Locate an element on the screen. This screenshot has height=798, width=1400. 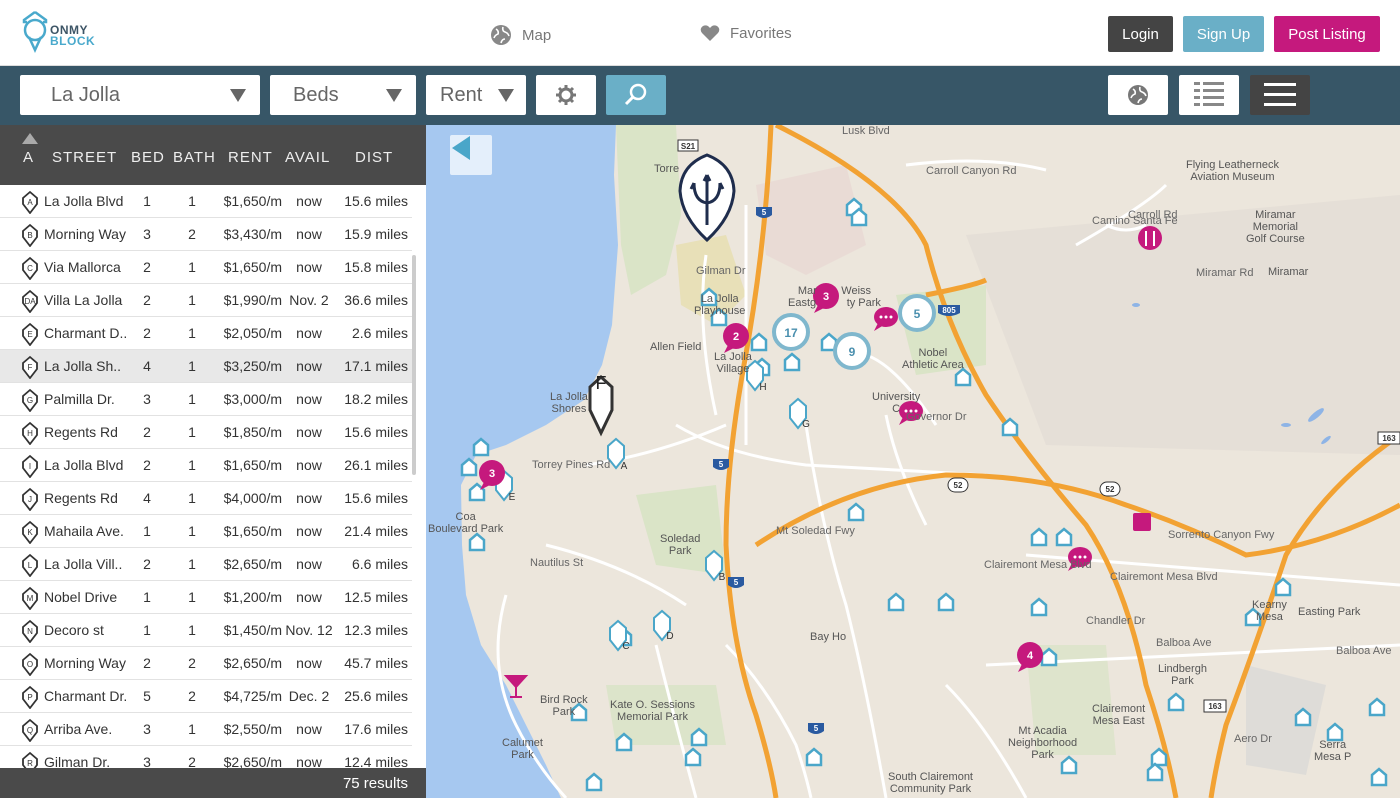
svg-text: F is located at coordinates (601, 383).